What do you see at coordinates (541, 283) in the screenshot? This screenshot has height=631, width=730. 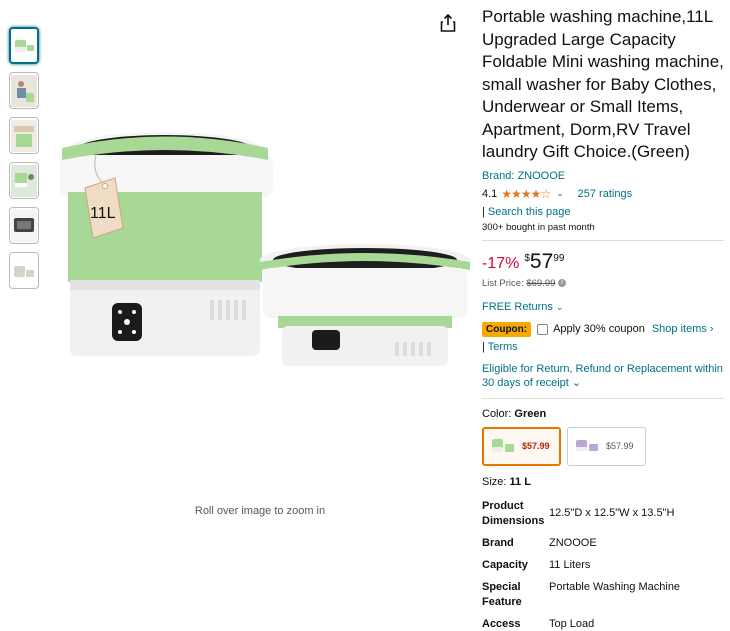 I see `list-price-value: $69.99` at bounding box center [541, 283].